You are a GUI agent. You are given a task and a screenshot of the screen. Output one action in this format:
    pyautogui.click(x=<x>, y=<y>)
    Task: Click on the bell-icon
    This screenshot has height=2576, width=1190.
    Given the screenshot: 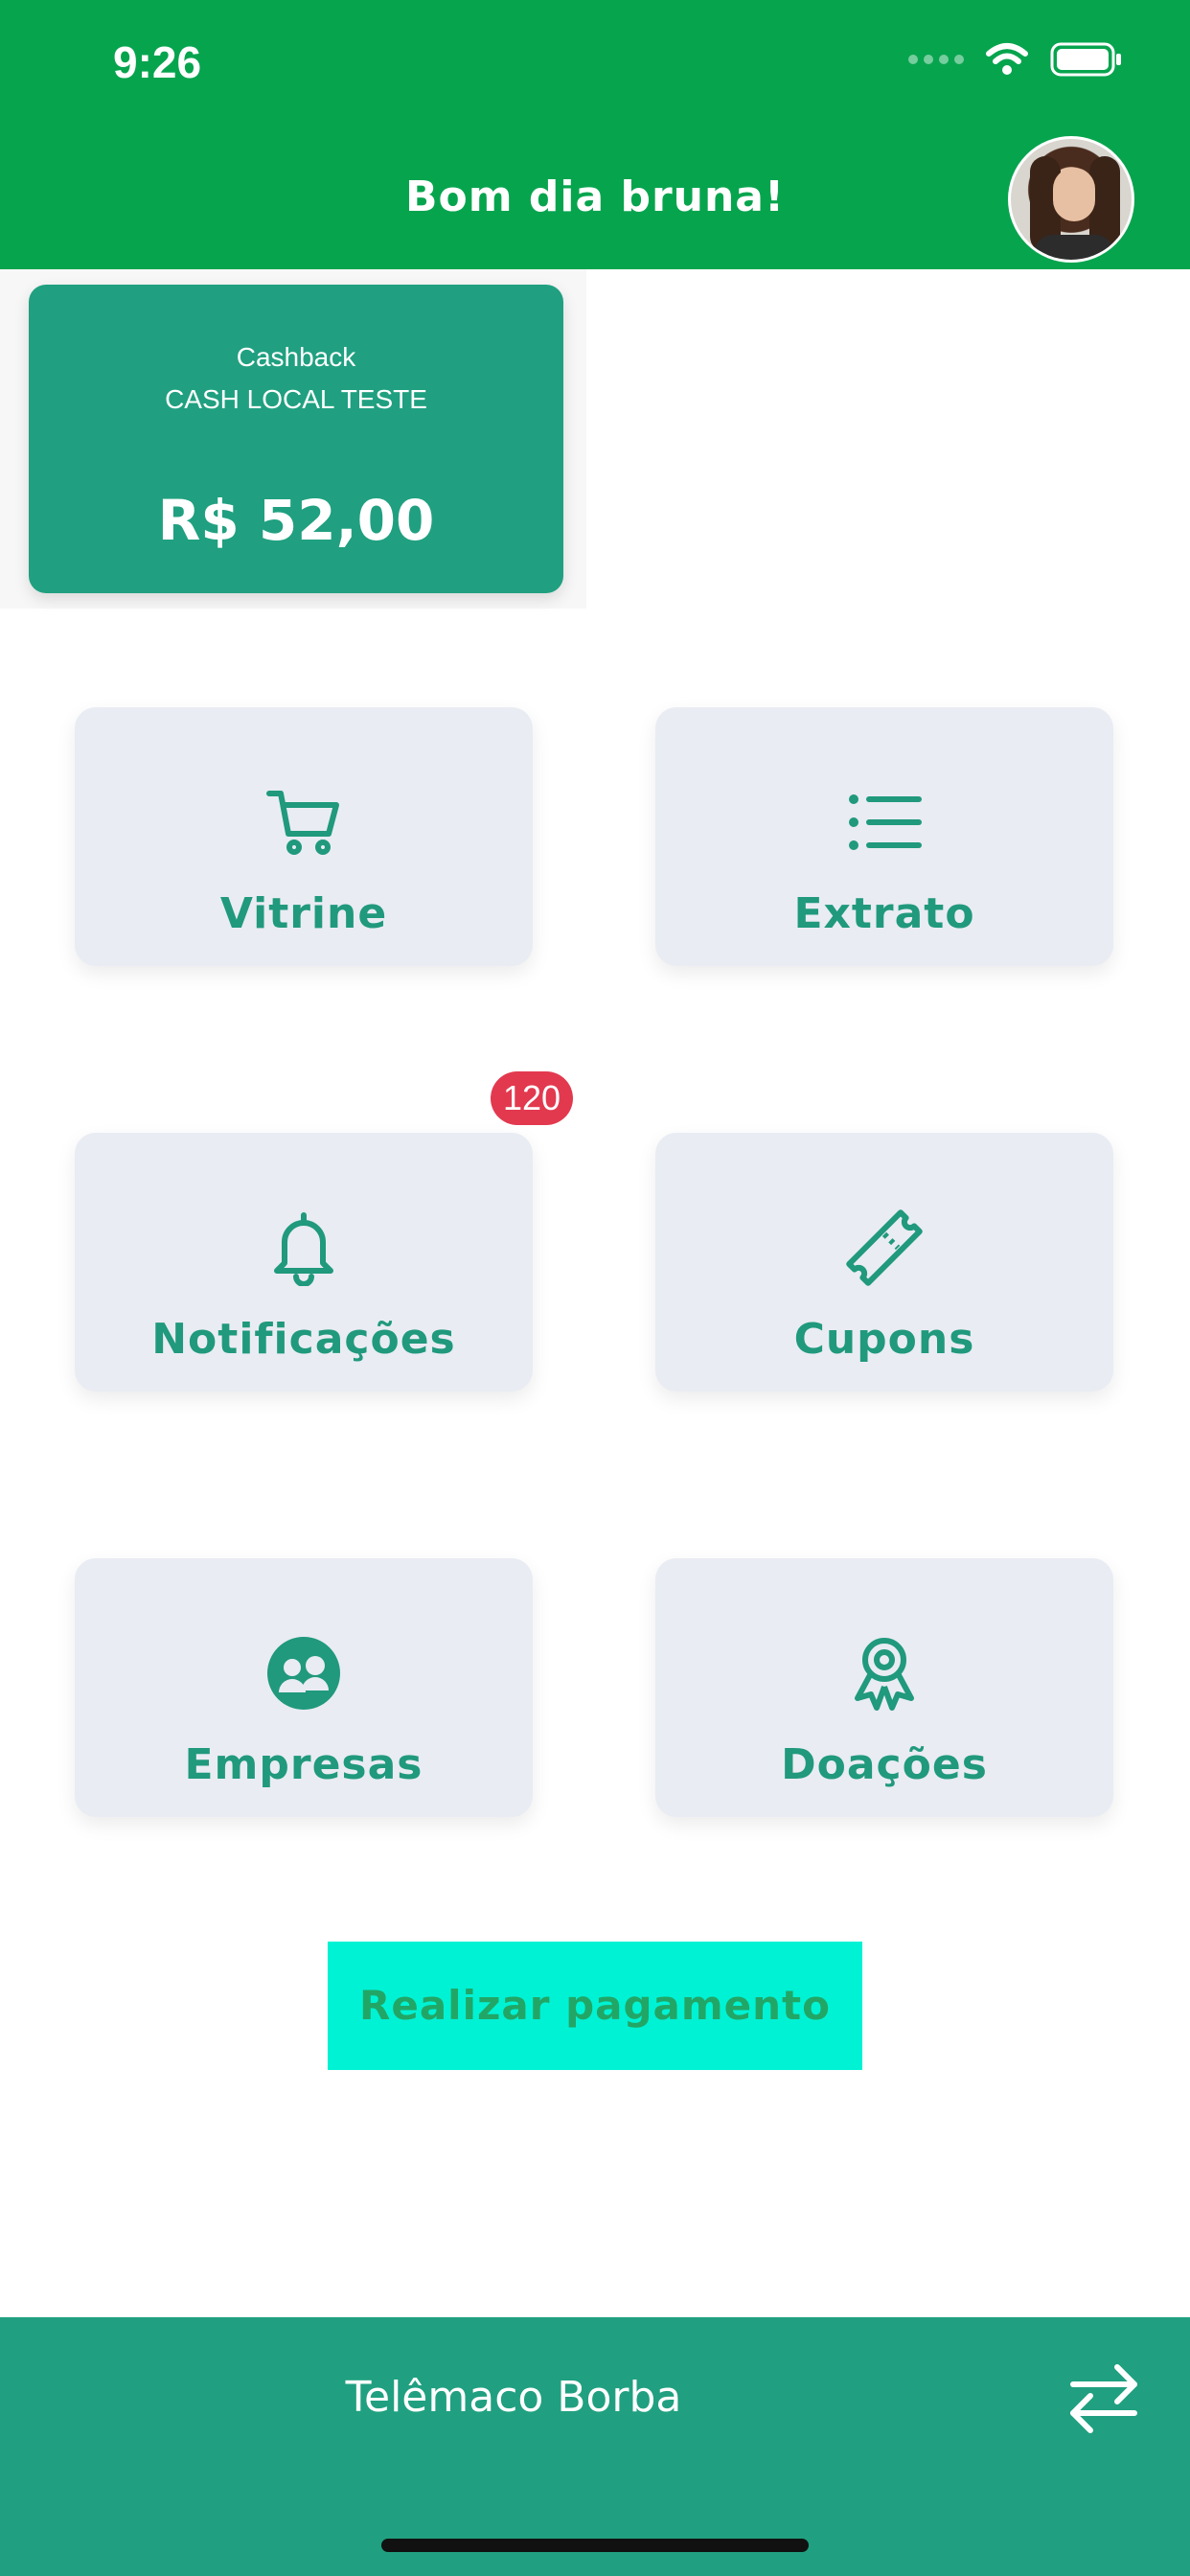 What is the action you would take?
    pyautogui.click(x=303, y=1249)
    